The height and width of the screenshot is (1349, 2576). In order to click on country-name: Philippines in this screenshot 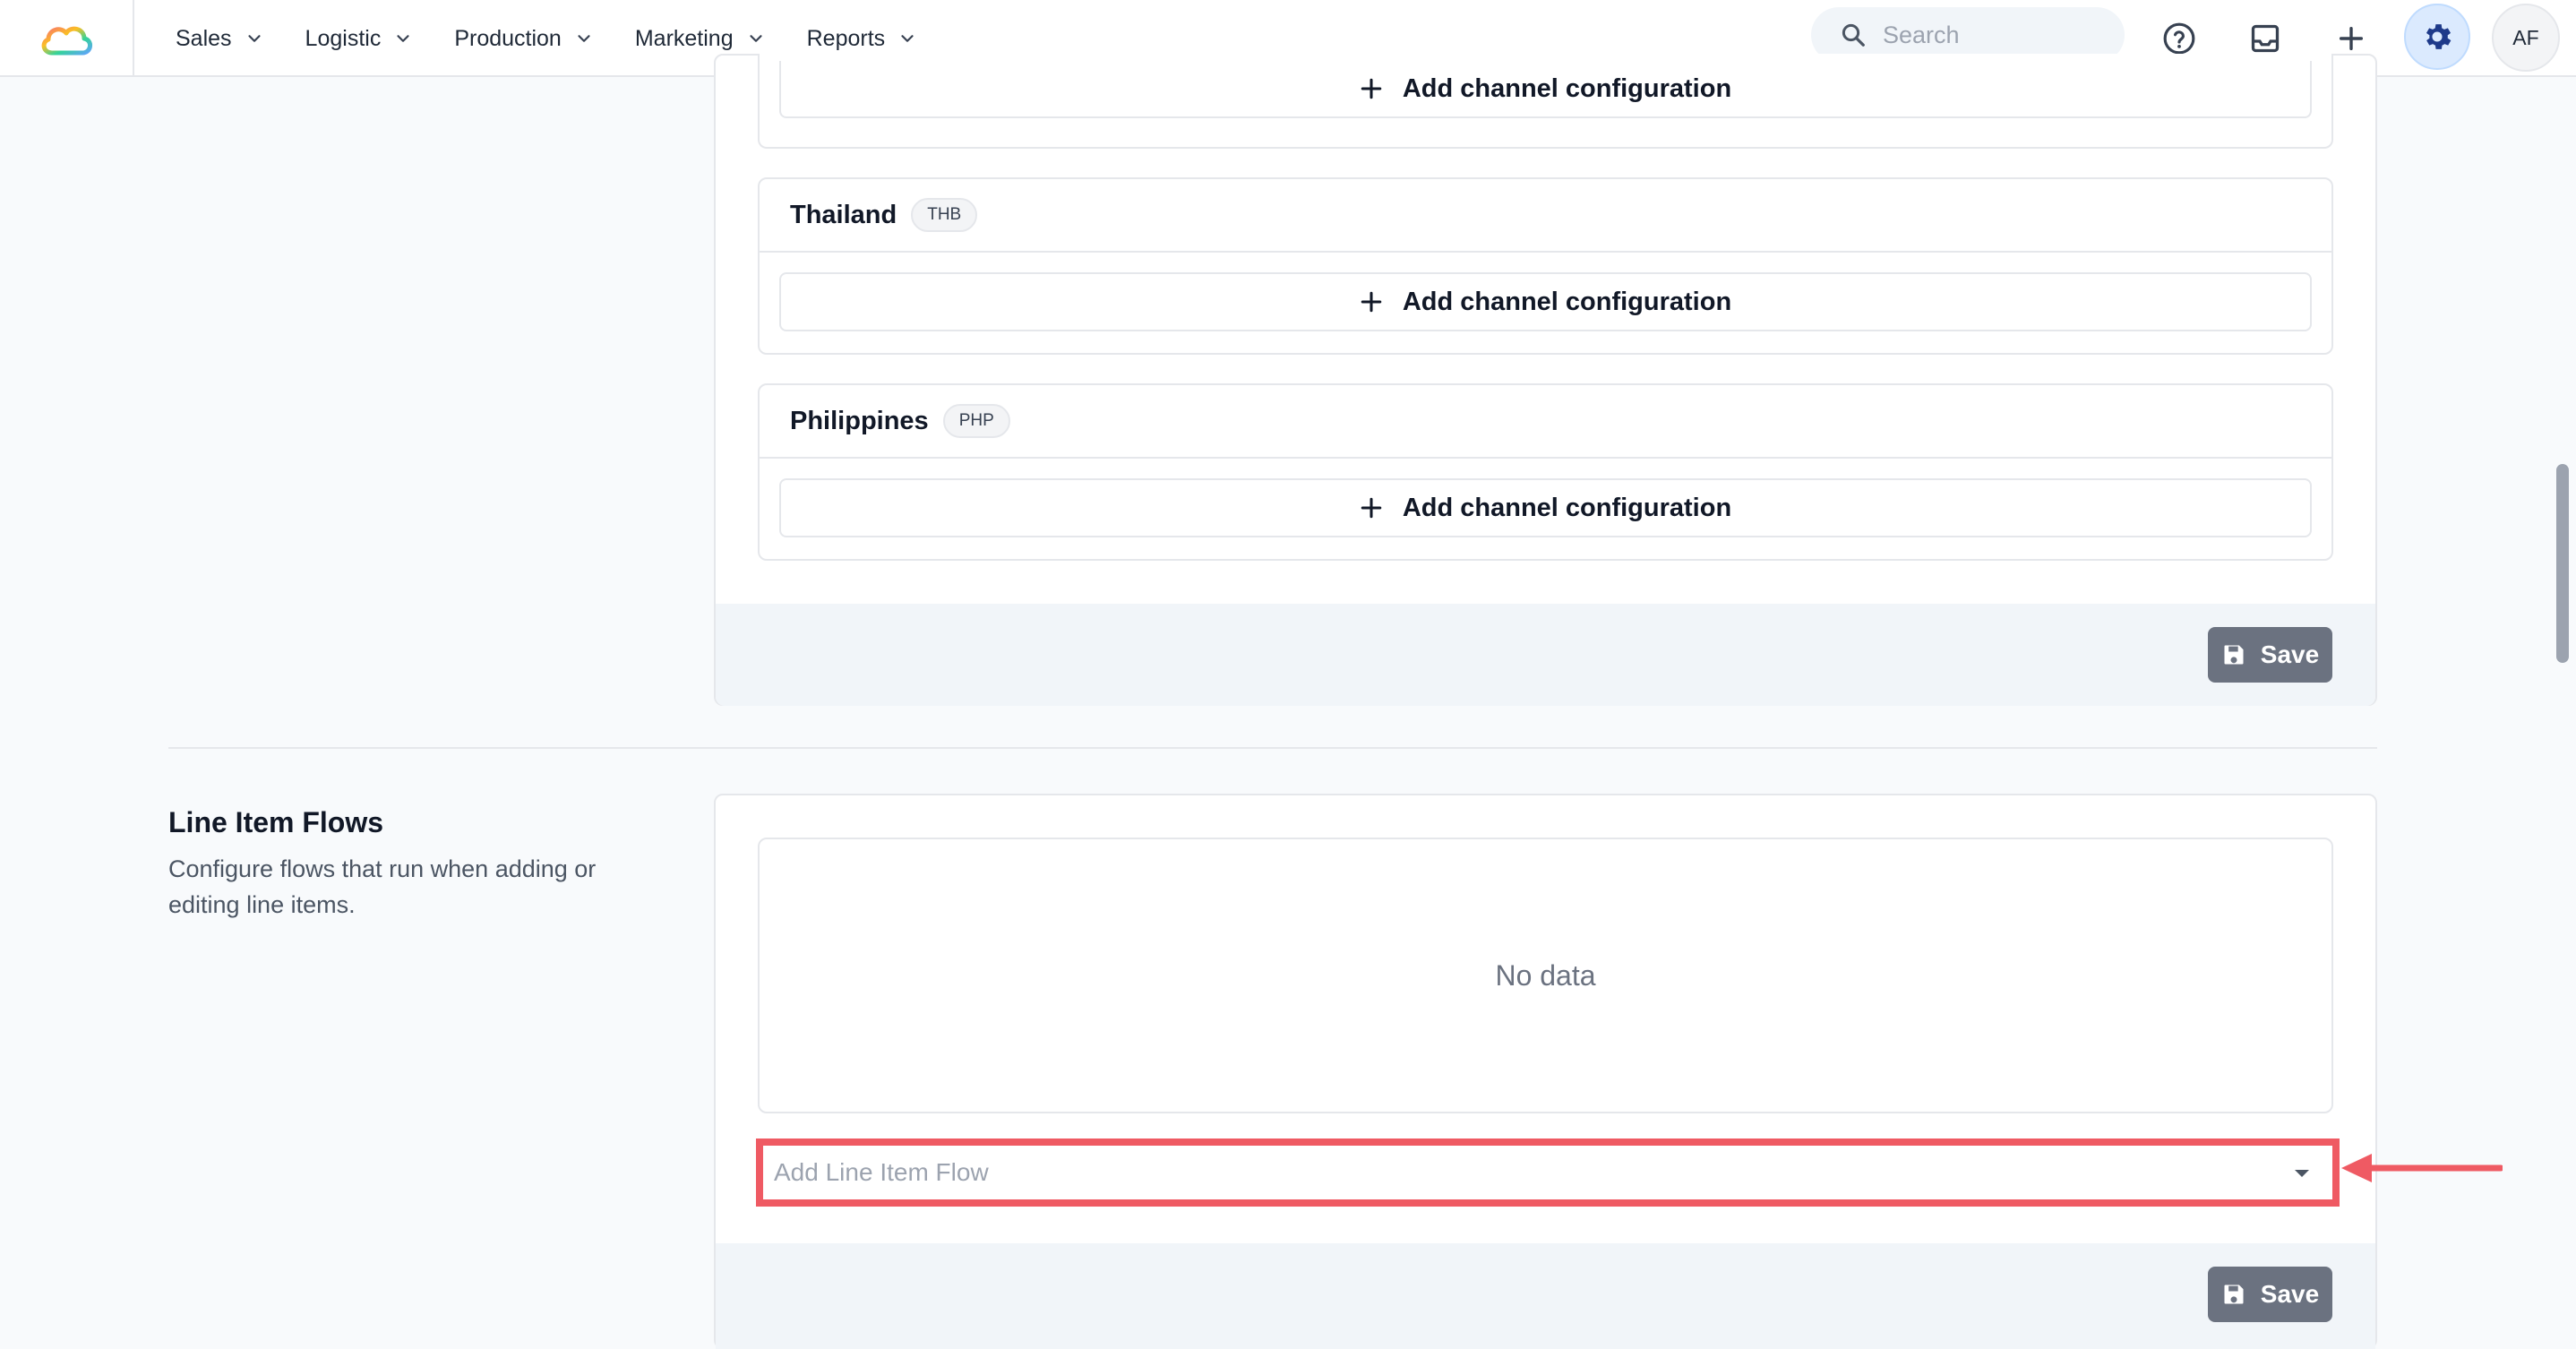, I will do `click(859, 420)`.